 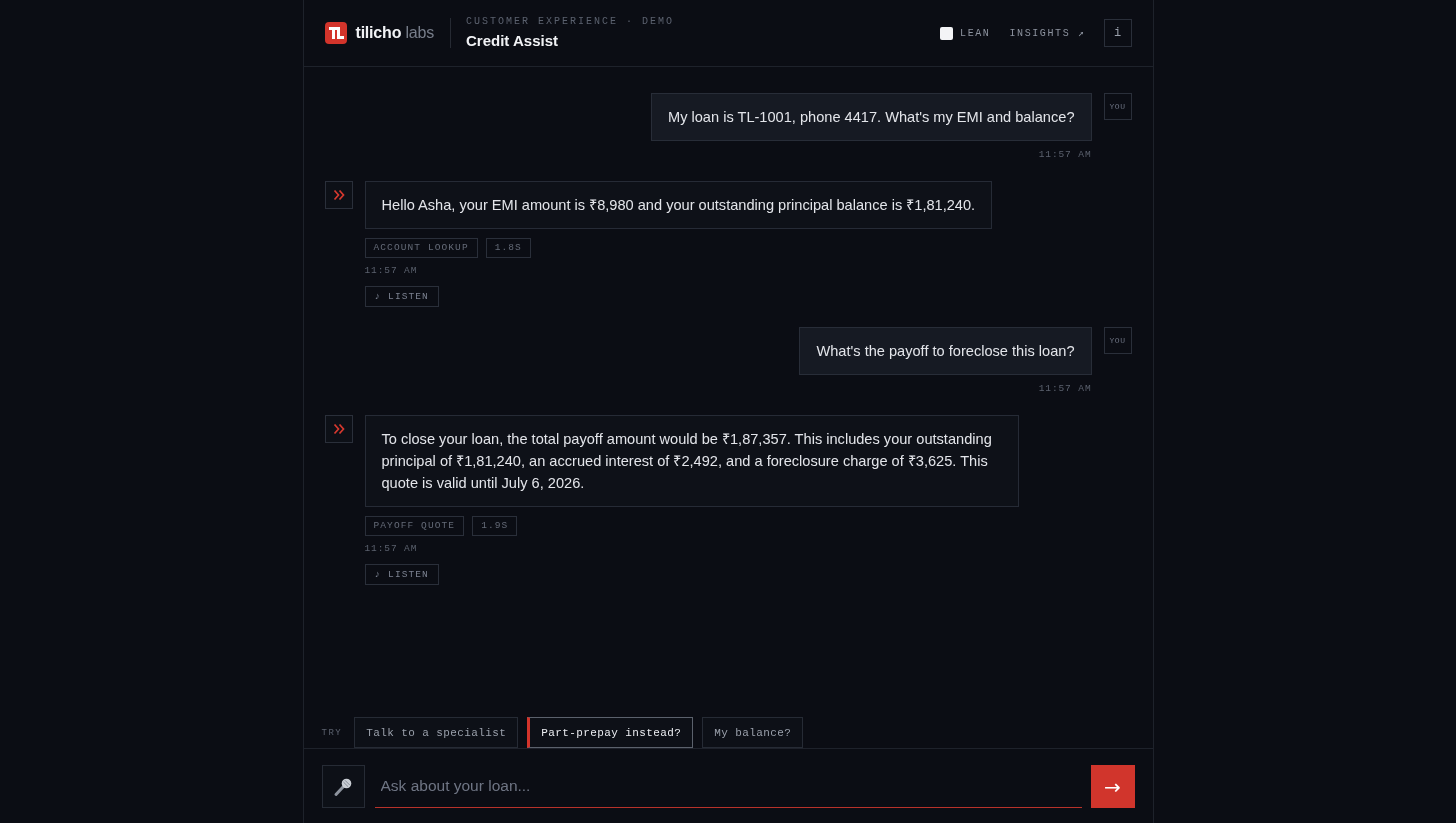 I want to click on assistant-message: To close your loan, the total payoff amount would be ₹1,87,357. This includes your outstanding principal of ₹1,81,240, an accrued interest of ₹2,492, and a foreclosure charge of ₹3,625. This quote is valid until July 6, 2026., so click(x=691, y=461).